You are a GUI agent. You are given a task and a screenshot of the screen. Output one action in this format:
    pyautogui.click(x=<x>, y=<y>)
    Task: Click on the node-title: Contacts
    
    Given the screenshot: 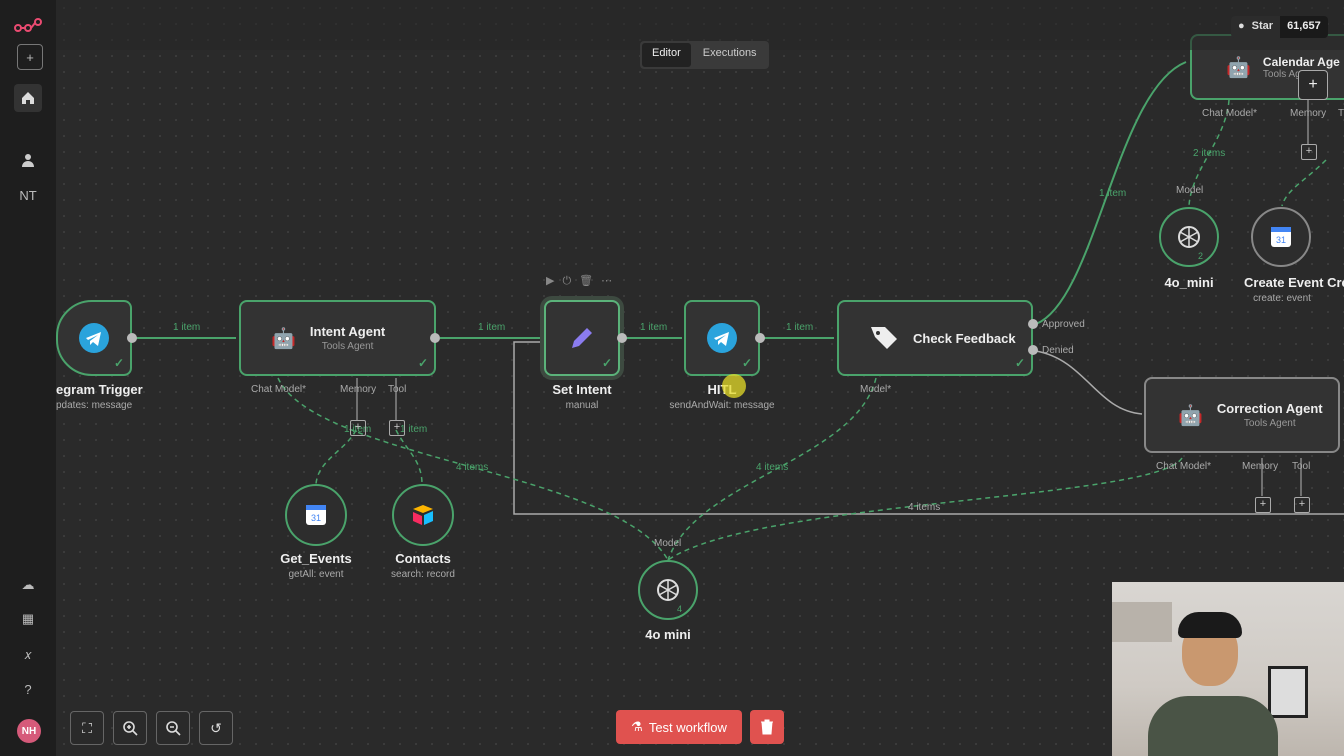 What is the action you would take?
    pyautogui.click(x=423, y=558)
    